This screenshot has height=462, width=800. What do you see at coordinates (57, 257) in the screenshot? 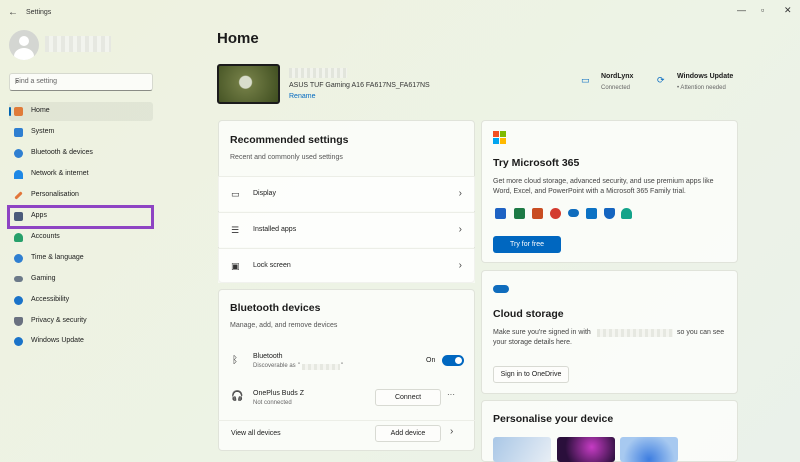
I see `sidebar-item-label: Time & language` at bounding box center [57, 257].